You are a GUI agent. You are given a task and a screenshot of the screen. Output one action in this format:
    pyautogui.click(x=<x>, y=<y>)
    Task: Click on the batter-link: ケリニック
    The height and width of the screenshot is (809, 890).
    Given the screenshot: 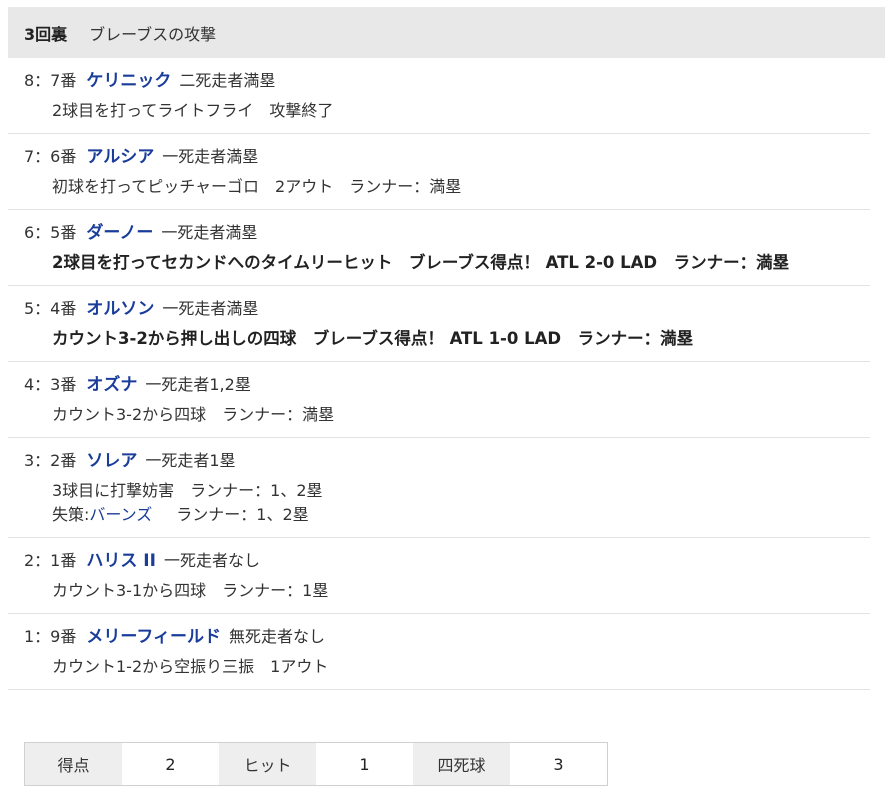 What is the action you would take?
    pyautogui.click(x=128, y=81)
    